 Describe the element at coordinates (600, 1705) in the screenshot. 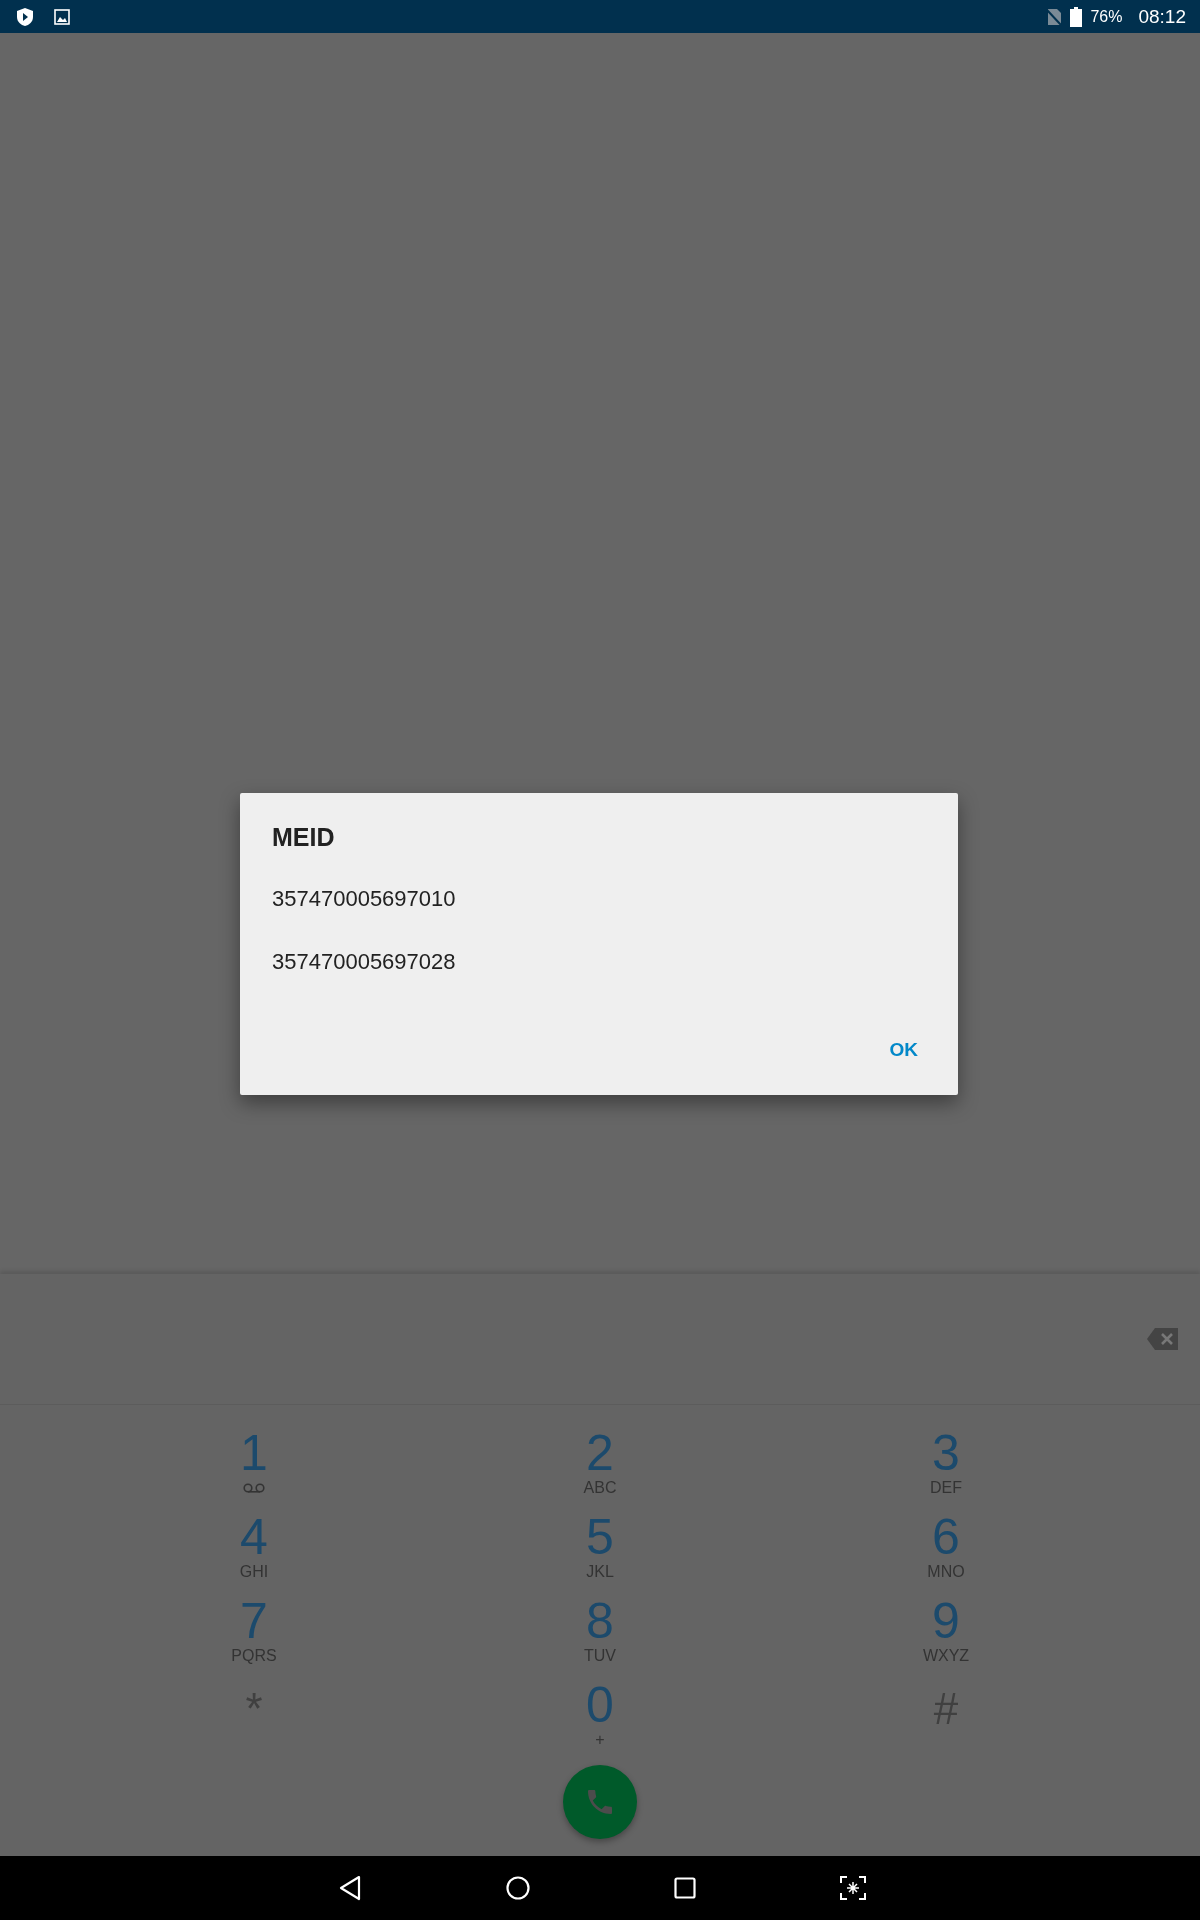

I see `key-digit: 0` at that location.